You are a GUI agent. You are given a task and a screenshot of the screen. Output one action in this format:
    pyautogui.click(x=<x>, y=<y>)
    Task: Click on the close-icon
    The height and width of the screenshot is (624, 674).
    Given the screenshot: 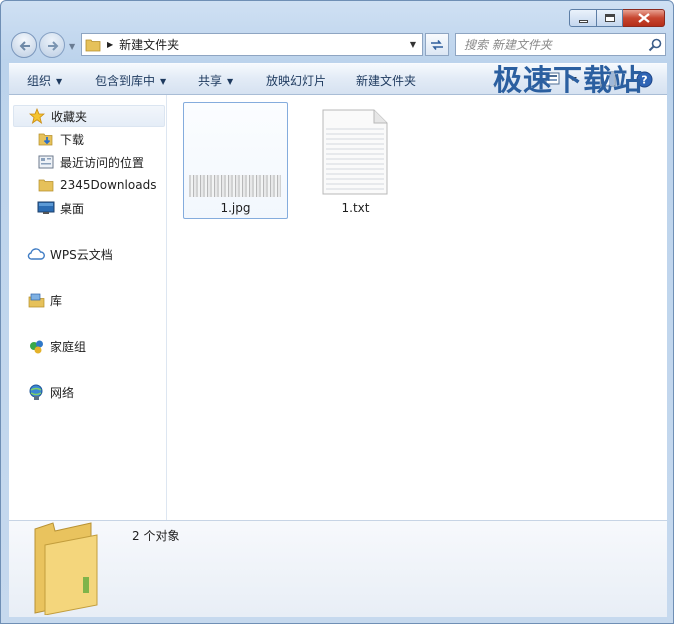 What is the action you would take?
    pyautogui.click(x=643, y=18)
    